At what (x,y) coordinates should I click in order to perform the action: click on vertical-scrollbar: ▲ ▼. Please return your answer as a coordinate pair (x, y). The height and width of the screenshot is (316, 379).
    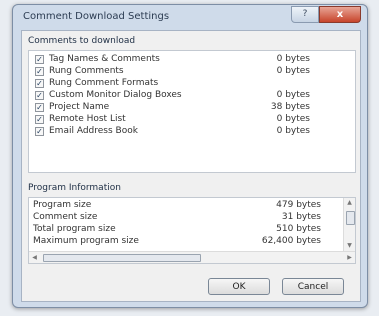
    Looking at the image, I should click on (349, 224).